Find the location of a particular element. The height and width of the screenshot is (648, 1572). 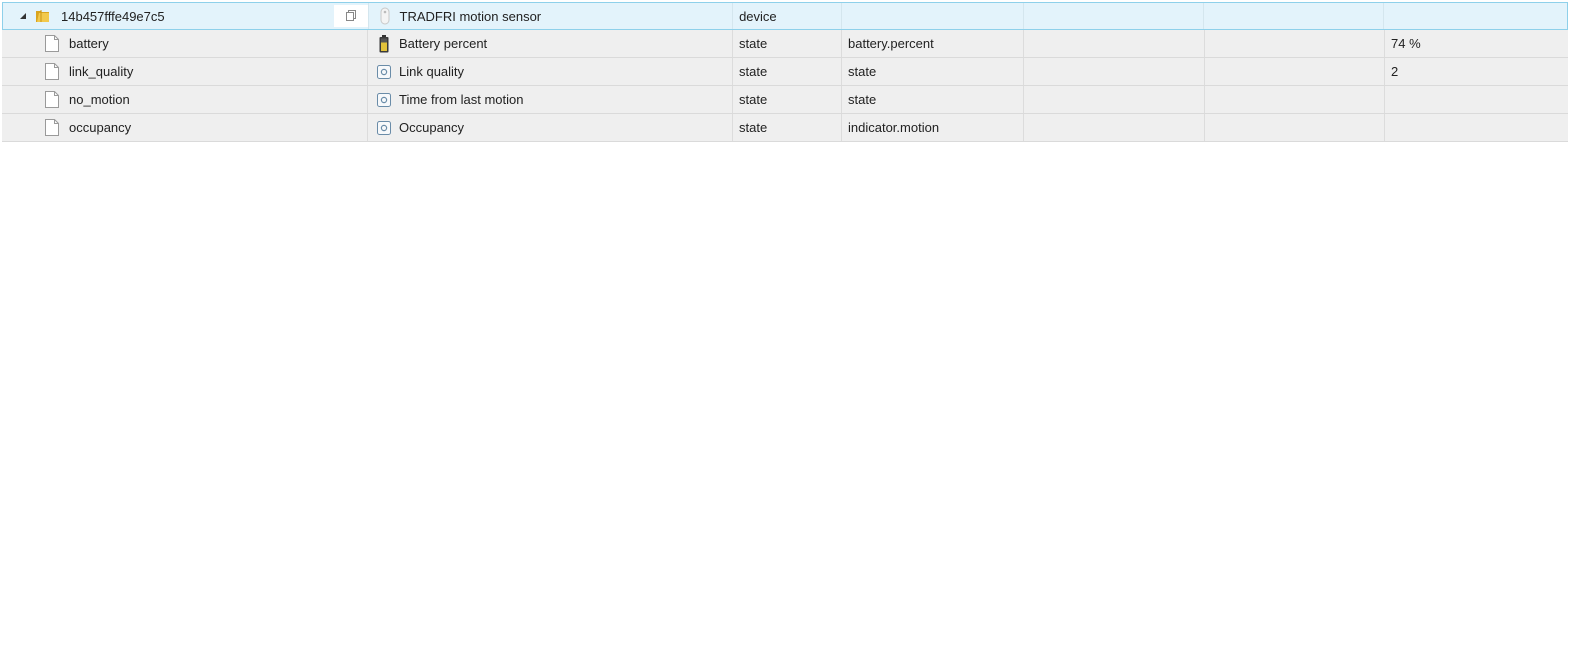

folder-icon is located at coordinates (43, 16).